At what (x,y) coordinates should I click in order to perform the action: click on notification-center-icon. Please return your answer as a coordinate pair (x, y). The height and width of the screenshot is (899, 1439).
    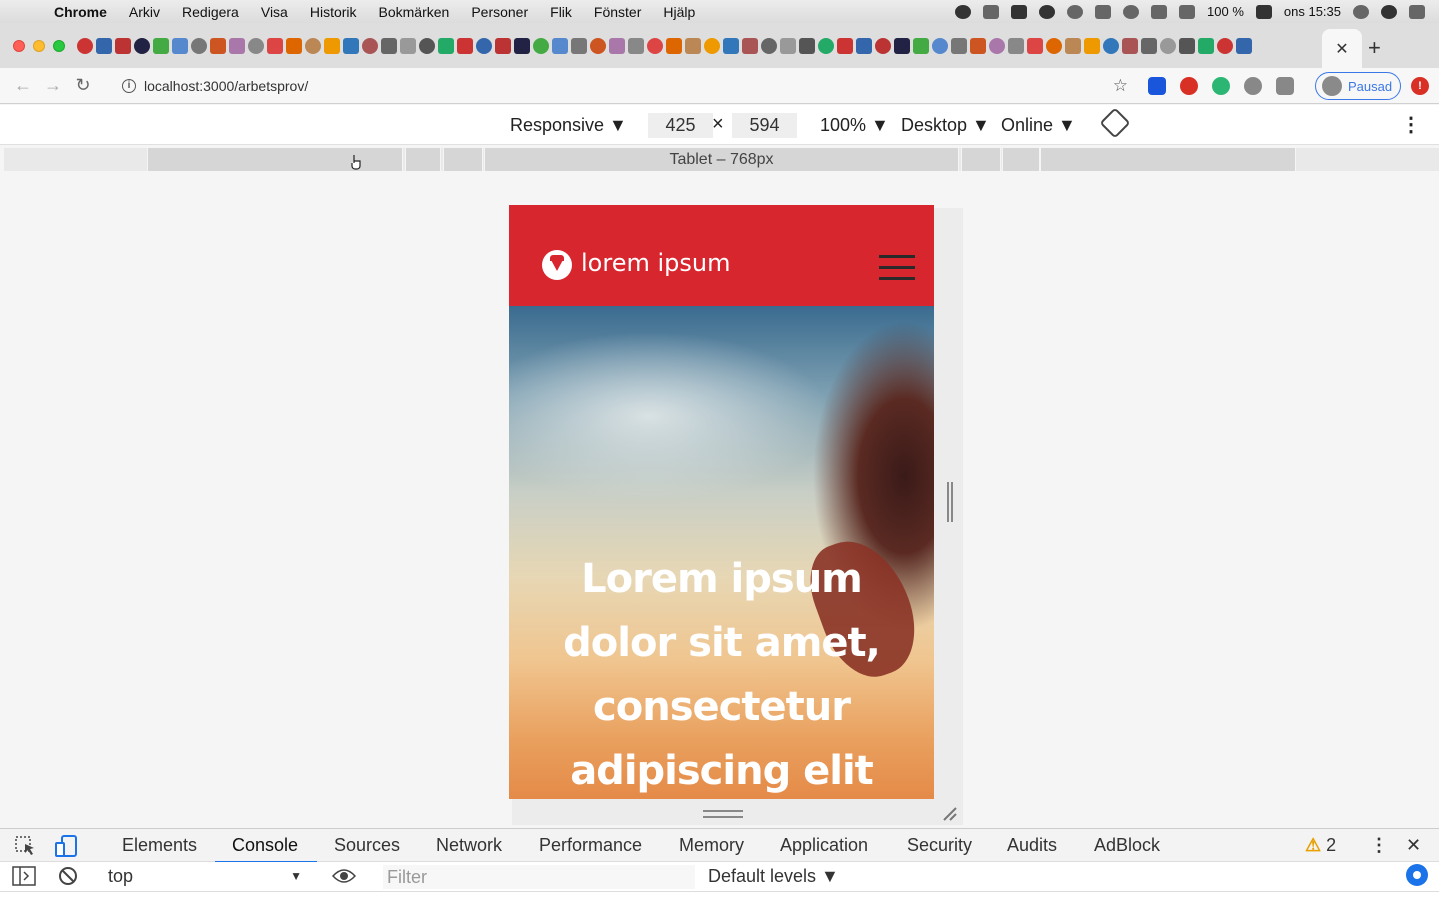
    Looking at the image, I should click on (1417, 11).